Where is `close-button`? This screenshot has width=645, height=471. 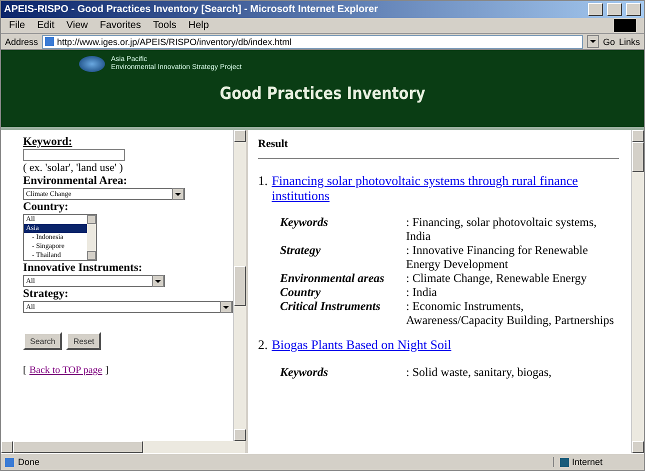 close-button is located at coordinates (633, 9).